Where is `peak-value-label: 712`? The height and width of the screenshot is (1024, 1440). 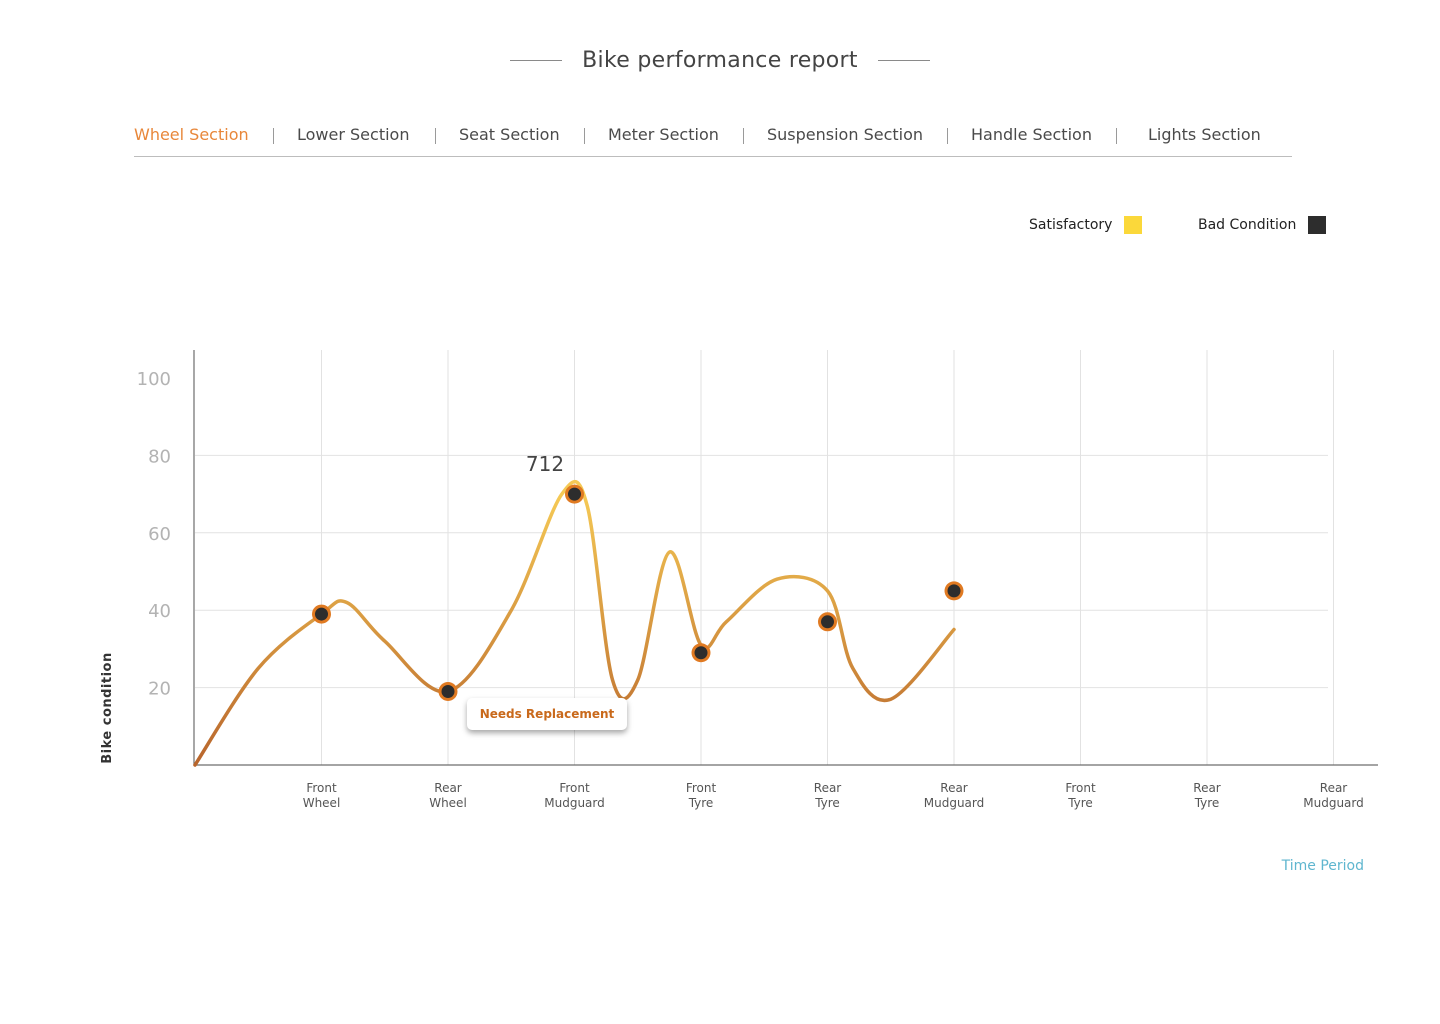 peak-value-label: 712 is located at coordinates (545, 464).